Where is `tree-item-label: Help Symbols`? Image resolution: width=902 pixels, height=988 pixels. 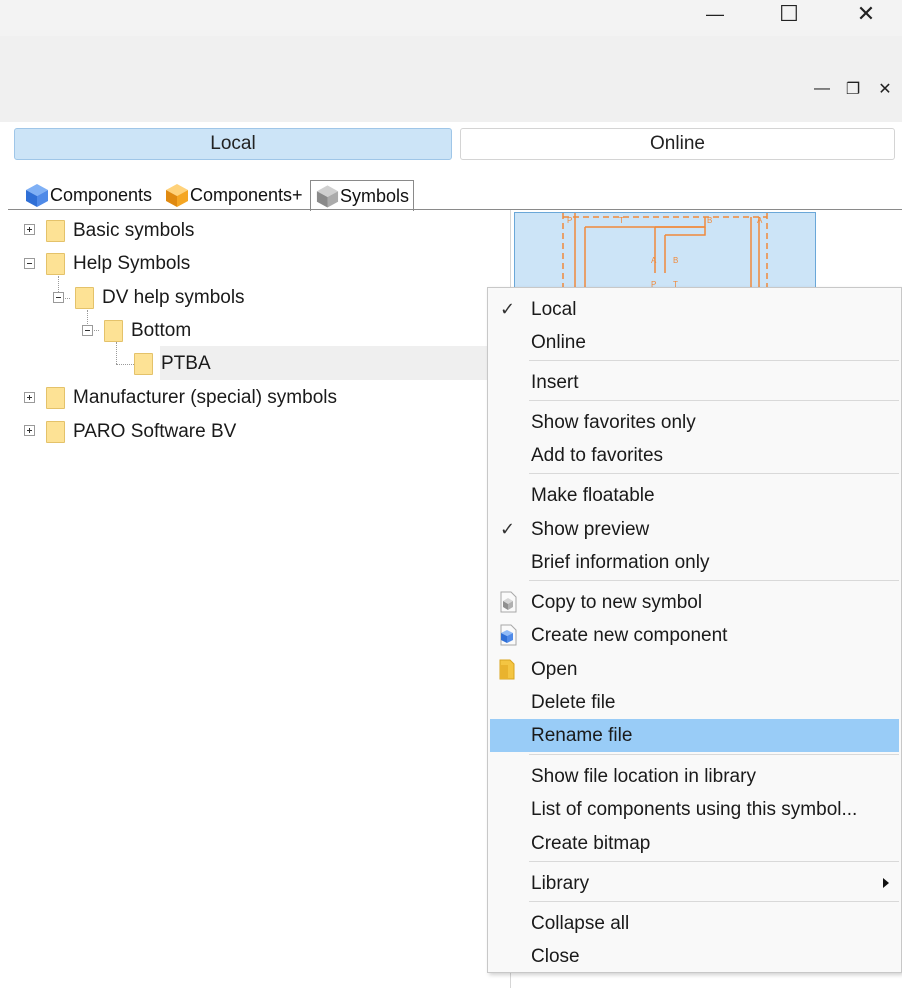 tree-item-label: Help Symbols is located at coordinates (132, 263).